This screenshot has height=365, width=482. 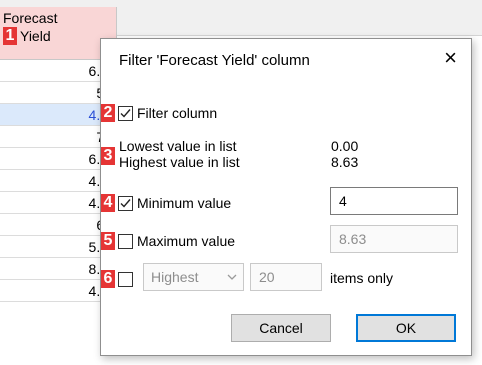 I want to click on marker-4: 4, so click(x=108, y=203).